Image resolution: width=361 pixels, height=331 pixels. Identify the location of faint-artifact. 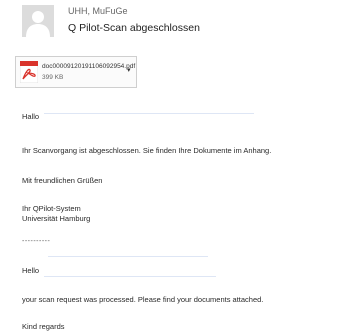
(149, 113).